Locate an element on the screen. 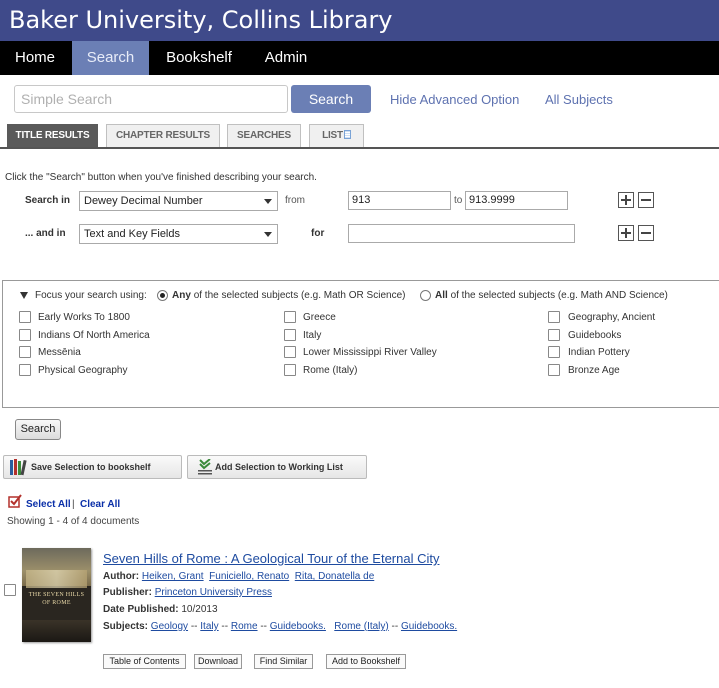 Image resolution: width=719 pixels, height=688 pixels. cover-title: THE SEVEN HILLS OF ROME is located at coordinates (56, 599).